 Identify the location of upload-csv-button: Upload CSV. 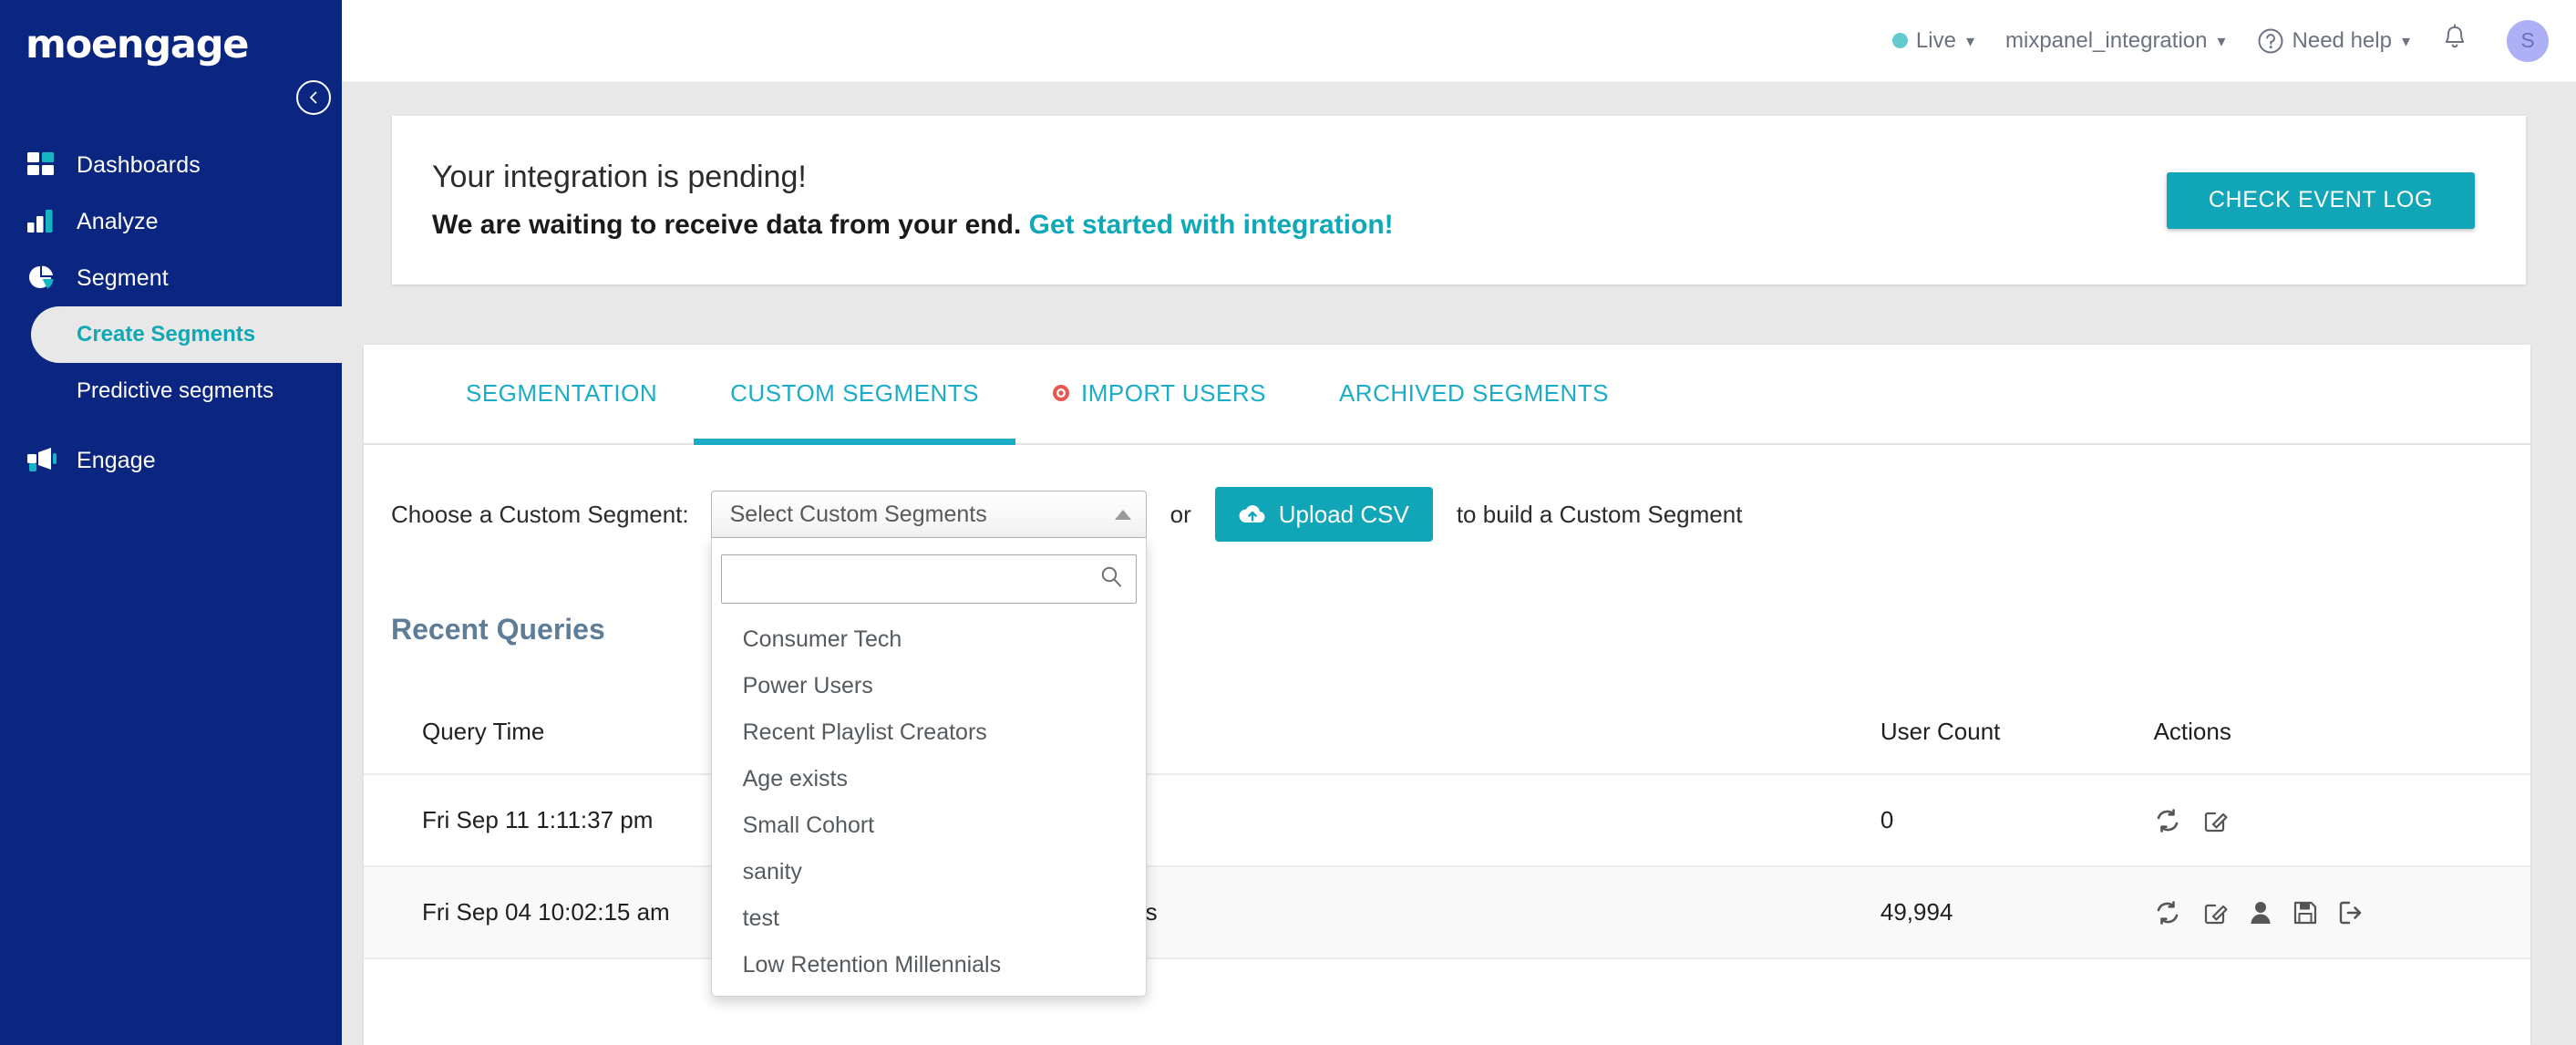
(1323, 514).